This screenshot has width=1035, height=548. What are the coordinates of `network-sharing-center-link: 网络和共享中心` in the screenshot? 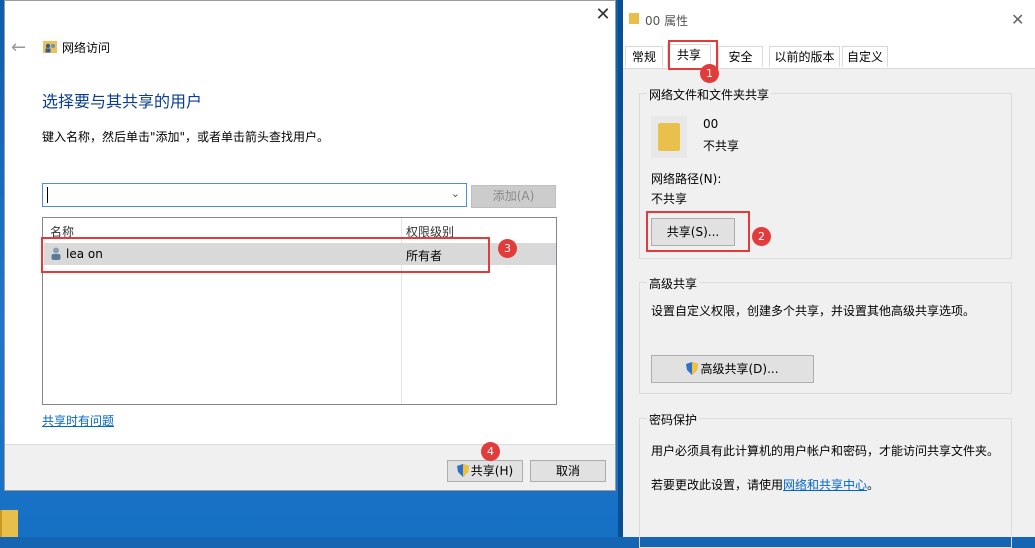 It's located at (825, 485).